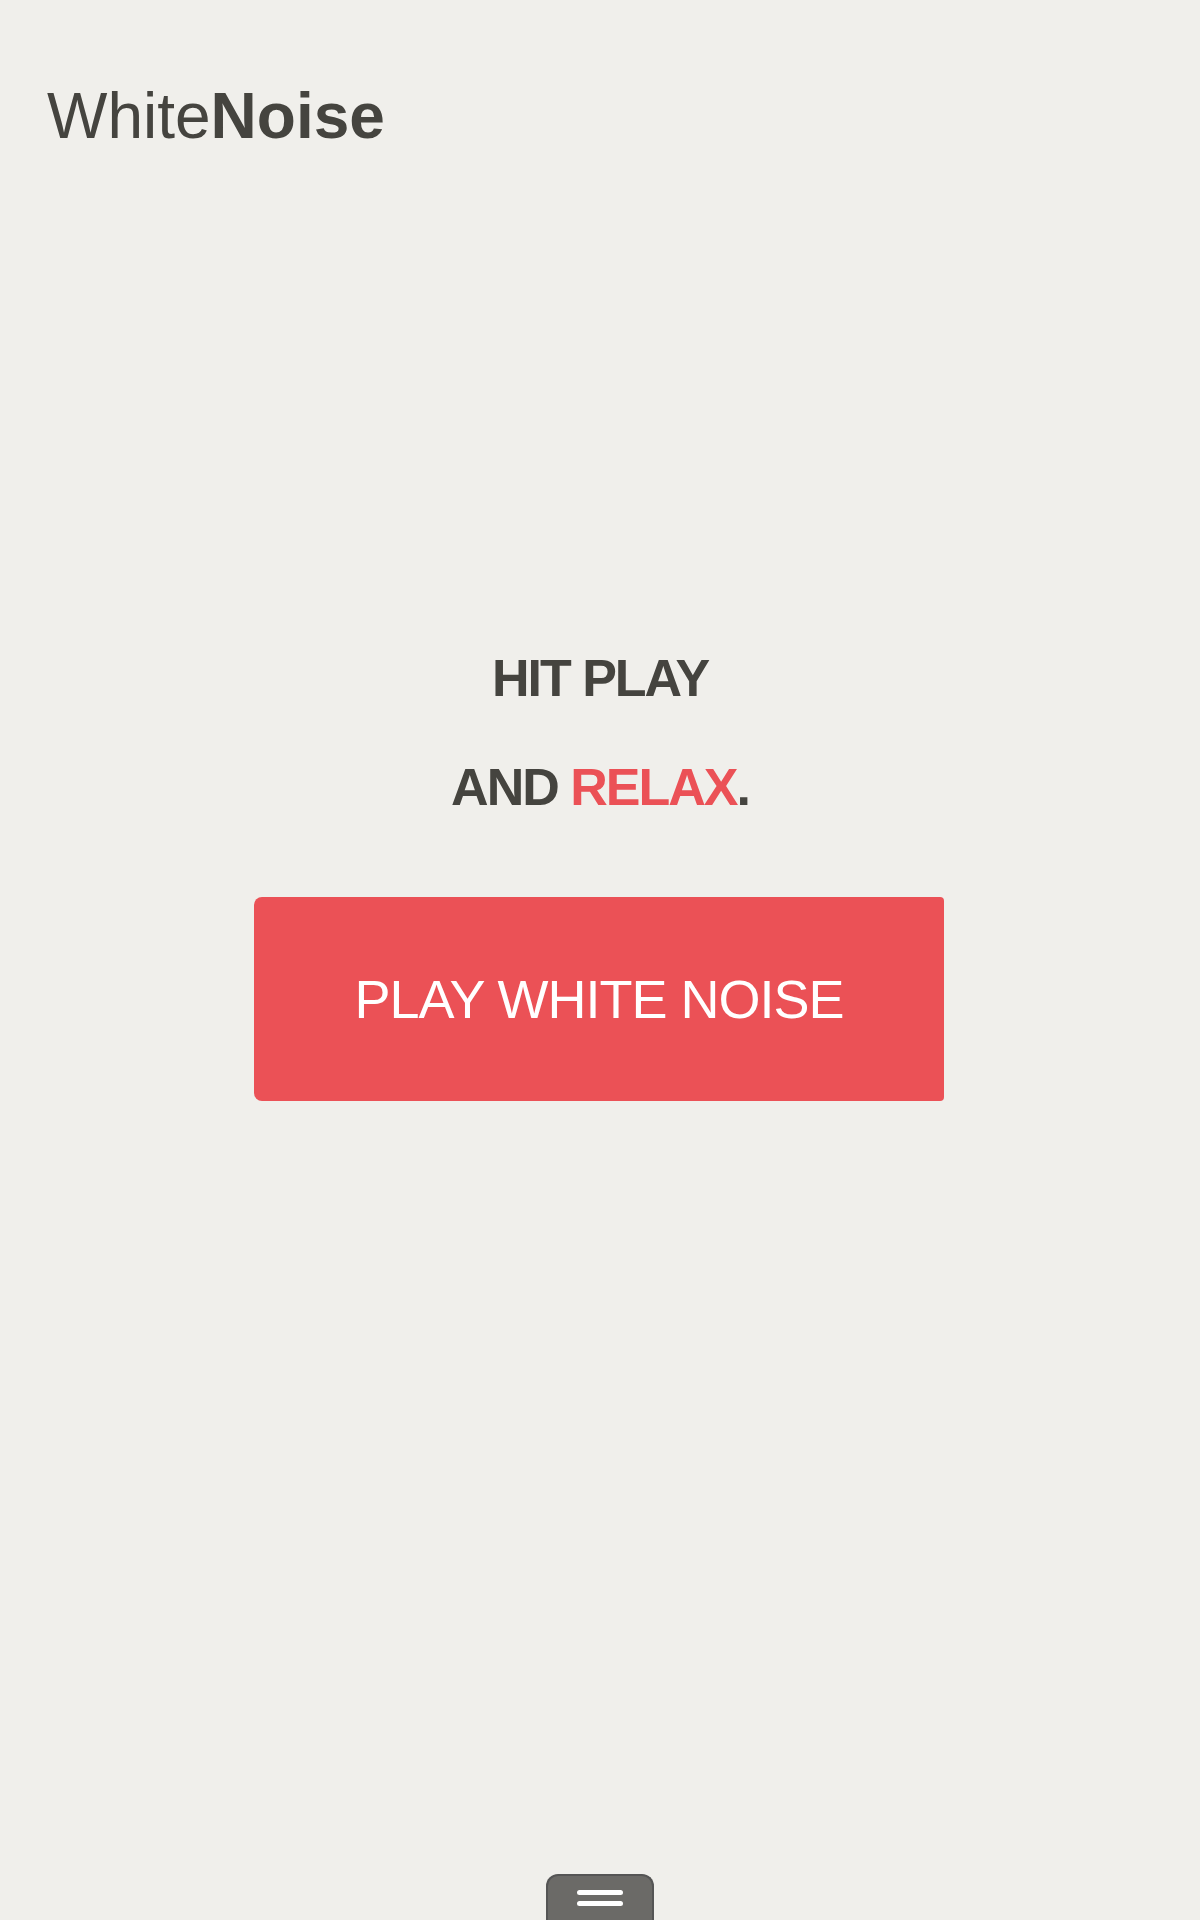 The width and height of the screenshot is (1200, 1920). What do you see at coordinates (599, 999) in the screenshot?
I see `play-button: PLAY WHITE NOISE` at bounding box center [599, 999].